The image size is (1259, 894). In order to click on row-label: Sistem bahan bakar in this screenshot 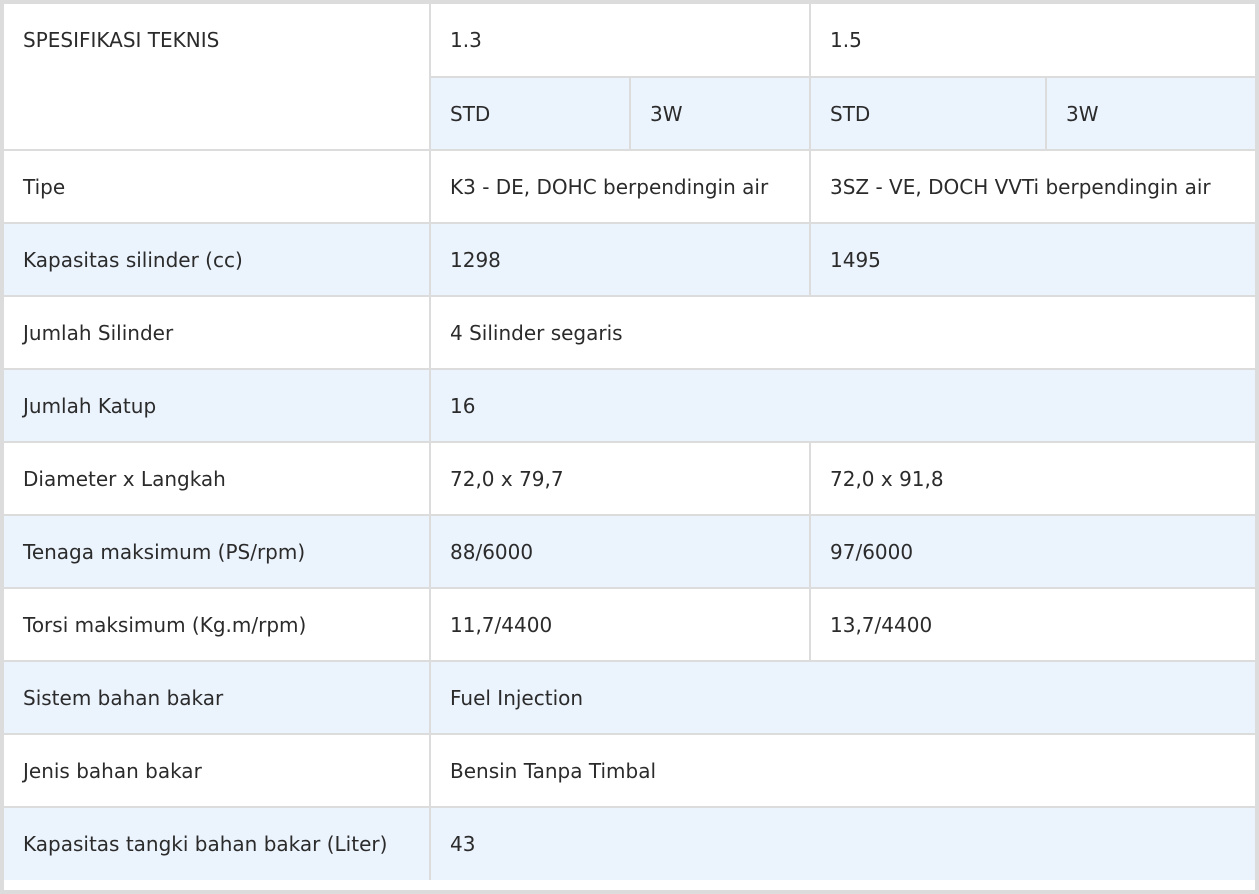, I will do `click(217, 697)`.